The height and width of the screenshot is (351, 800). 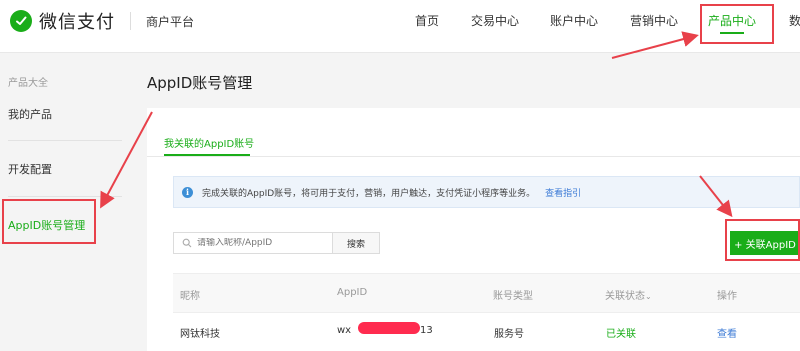 I want to click on guide-link: 查看指引, so click(x=563, y=192).